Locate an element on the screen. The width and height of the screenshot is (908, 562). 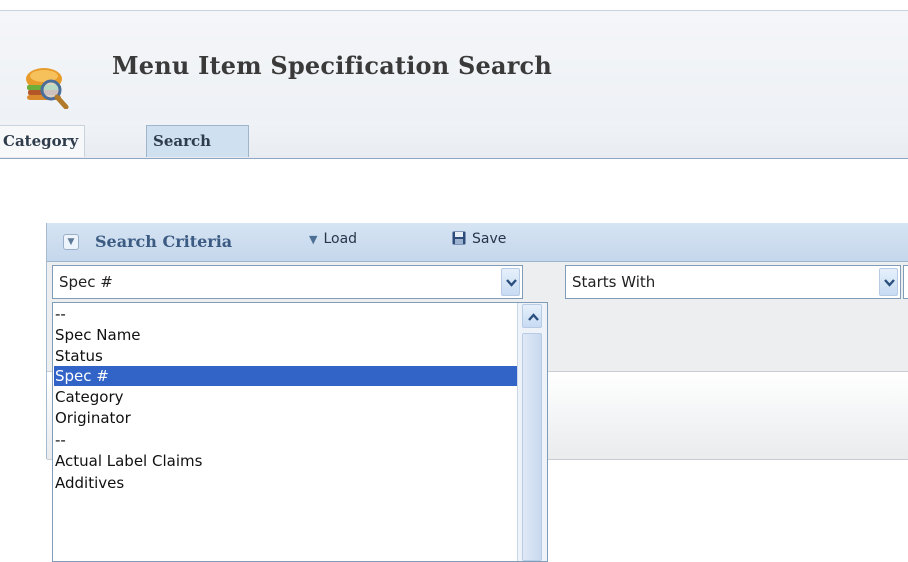
floppy-disk-icon is located at coordinates (459, 238).